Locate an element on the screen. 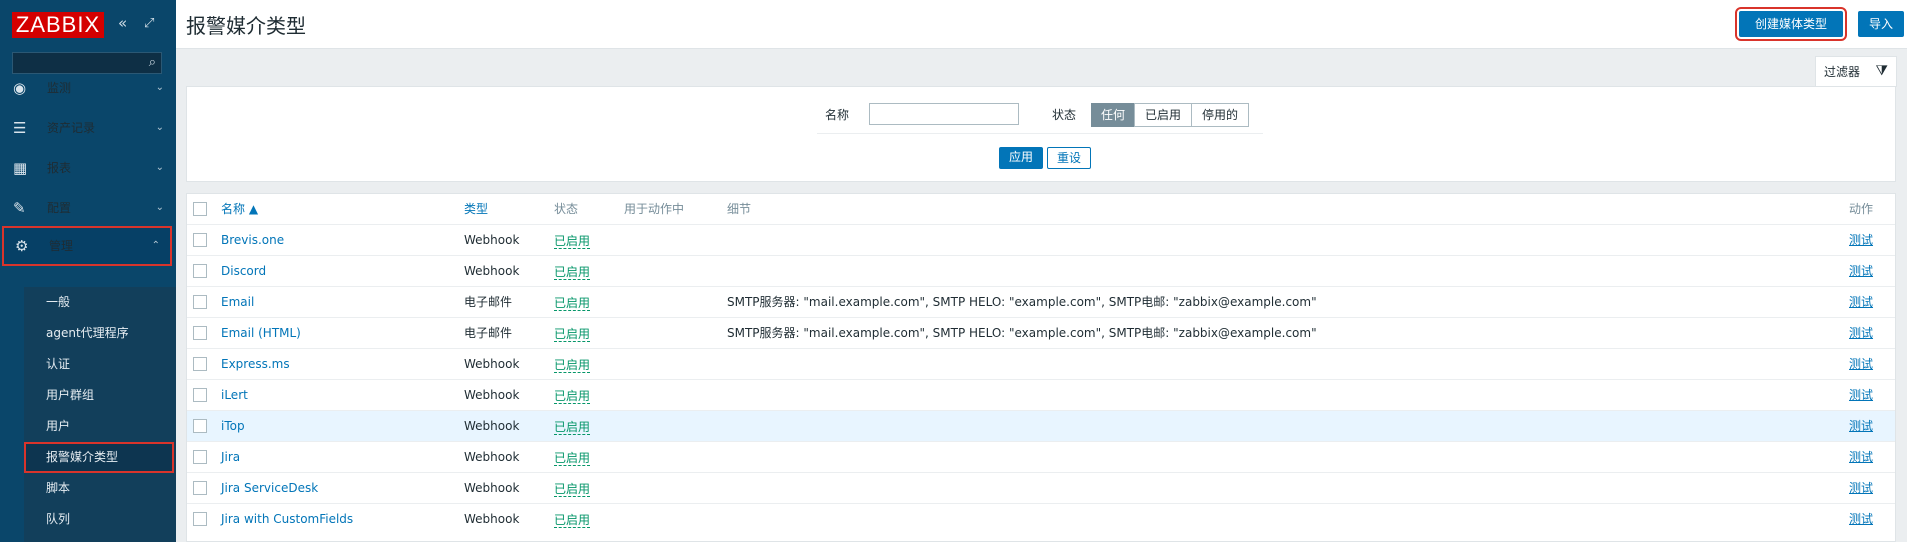 The image size is (1907, 542). submenu-item: agent代理程序 is located at coordinates (100, 333).